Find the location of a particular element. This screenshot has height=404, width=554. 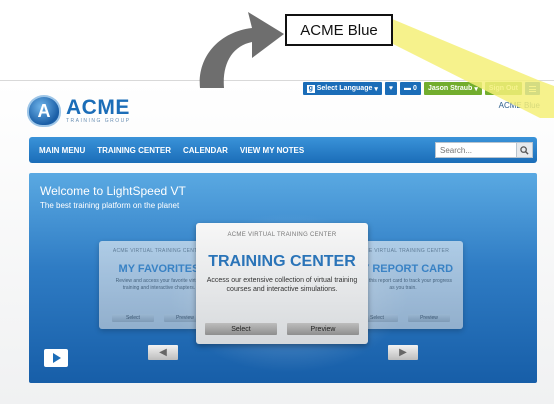

search-icon is located at coordinates (524, 150).